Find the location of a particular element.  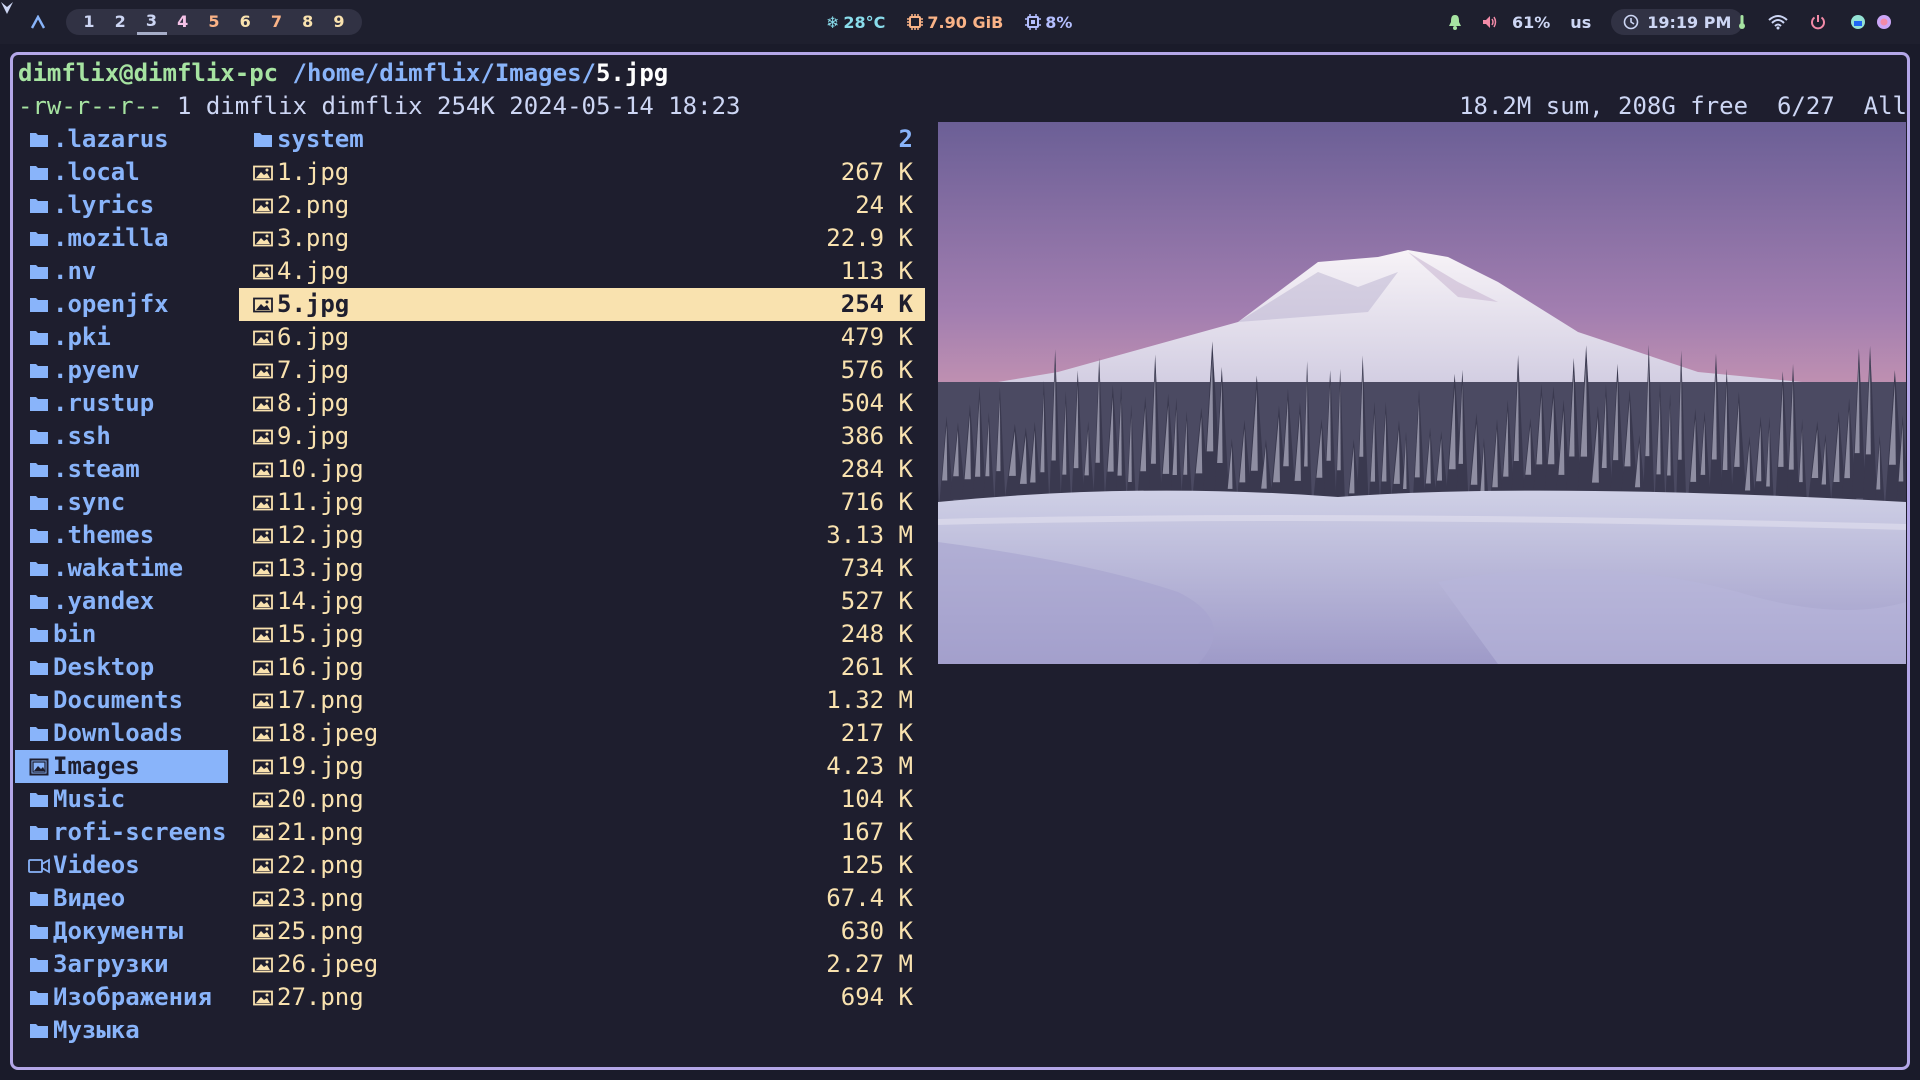

messenger-tray-icon is located at coordinates (1858, 22).